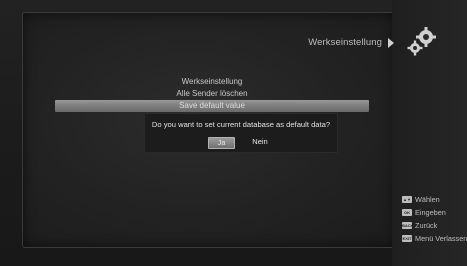  What do you see at coordinates (427, 199) in the screenshot?
I see `legend-label: Wählen` at bounding box center [427, 199].